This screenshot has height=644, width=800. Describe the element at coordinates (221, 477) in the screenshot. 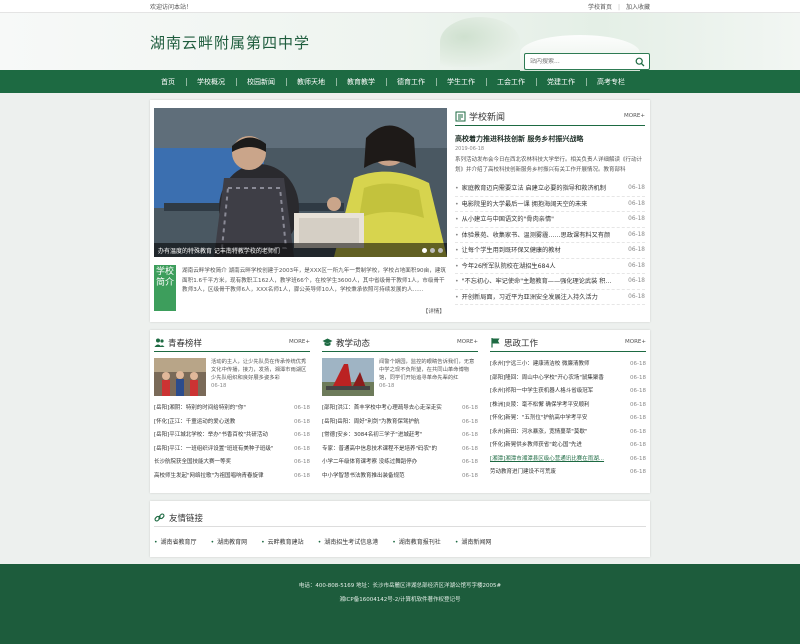

I see `list-item-title: 高校师生发起"网络拉歌"为祖国唱响青春旋律` at that location.